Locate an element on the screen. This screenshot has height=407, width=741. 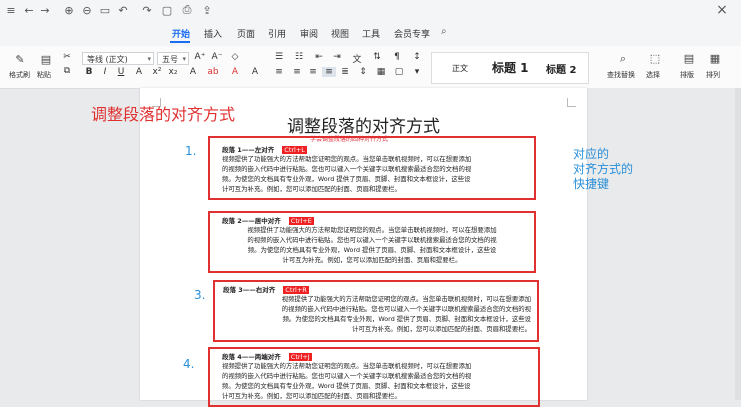
sort-layout-icon: ▤ is located at coordinates (689, 59).